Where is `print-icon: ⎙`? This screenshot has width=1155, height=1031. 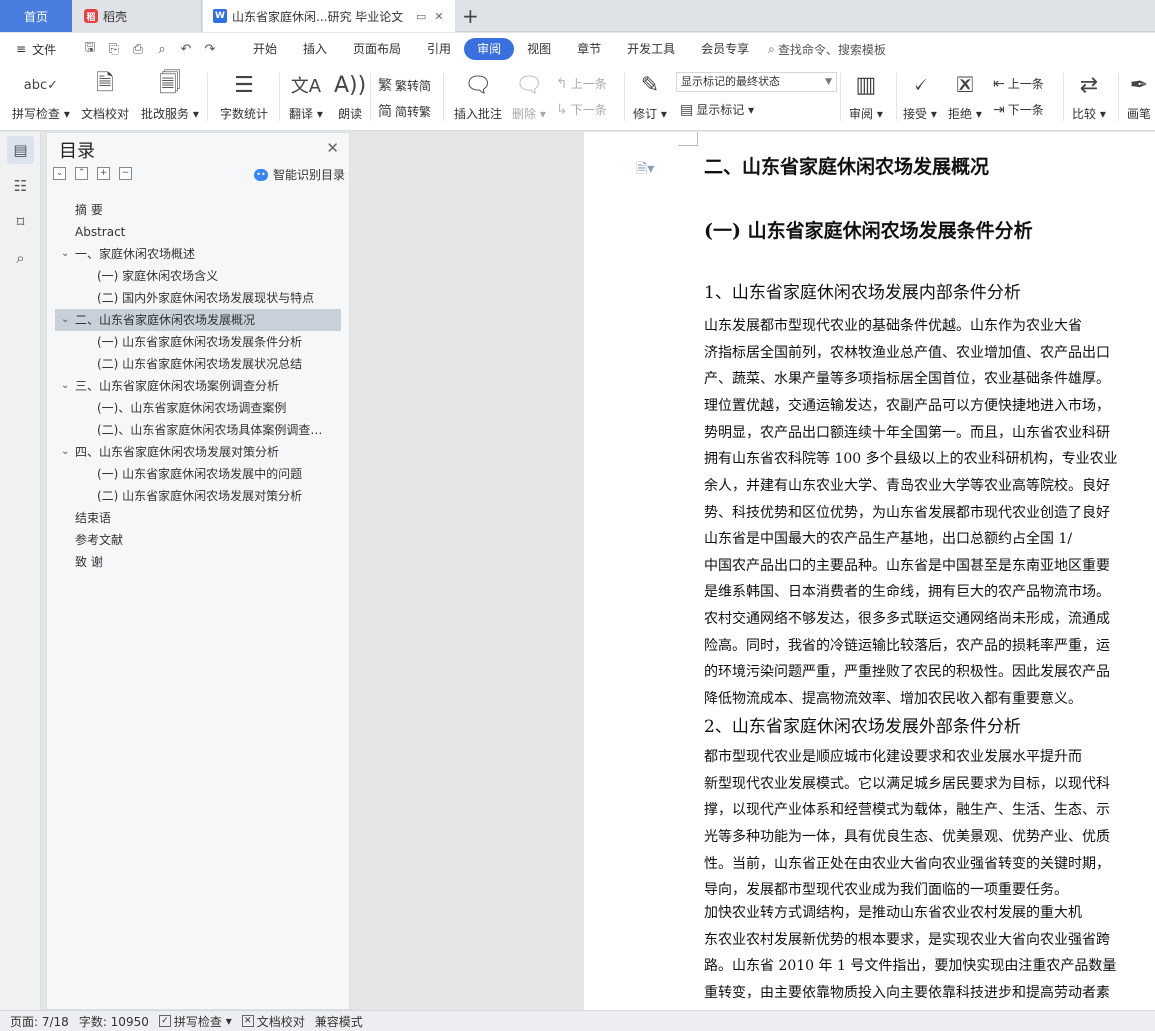
print-icon: ⎙ is located at coordinates (138, 49).